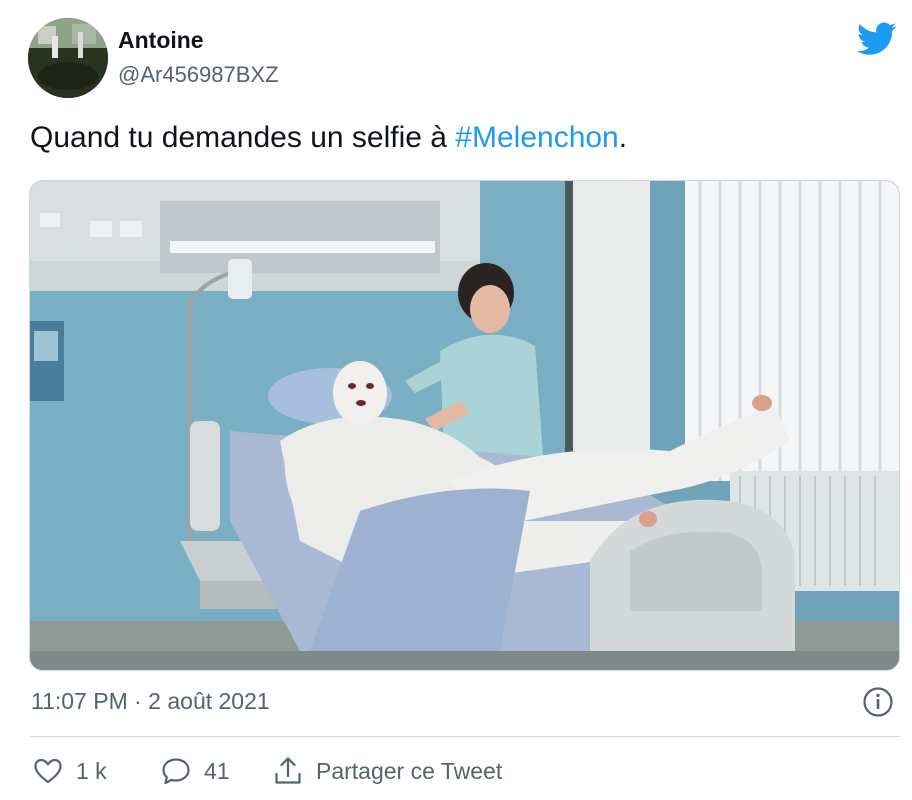  Describe the element at coordinates (878, 702) in the screenshot. I see `info-icon` at that location.